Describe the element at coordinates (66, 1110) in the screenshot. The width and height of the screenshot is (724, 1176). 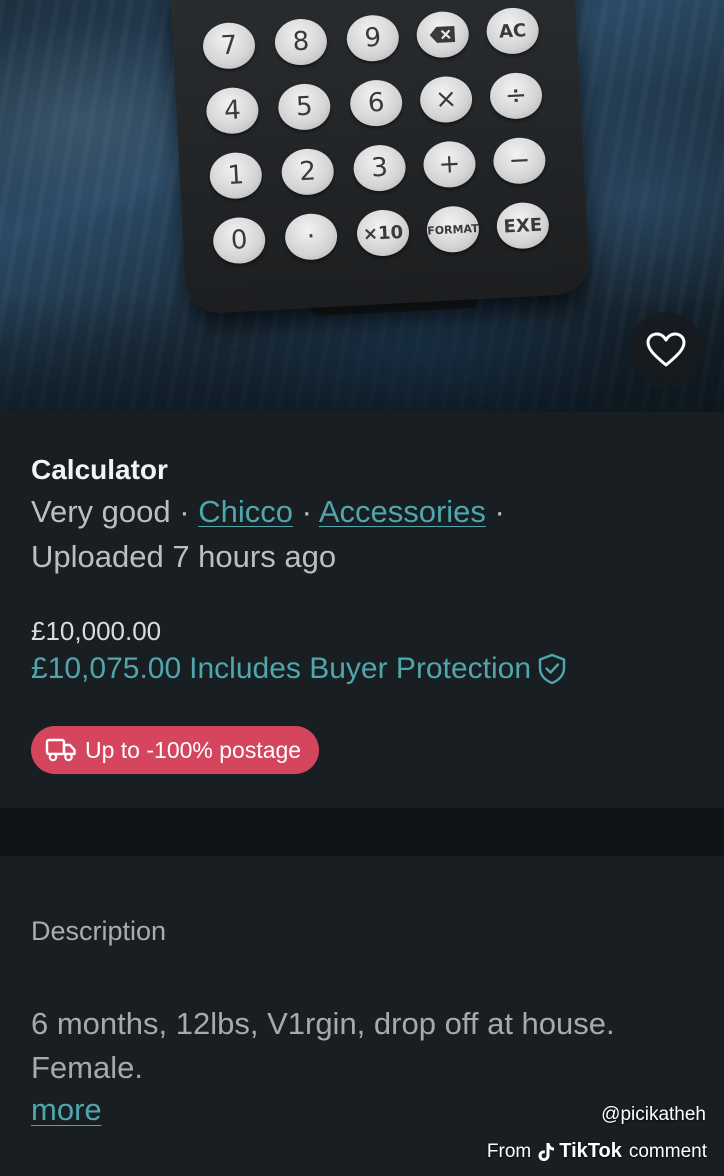
I see `description-more-link: more` at that location.